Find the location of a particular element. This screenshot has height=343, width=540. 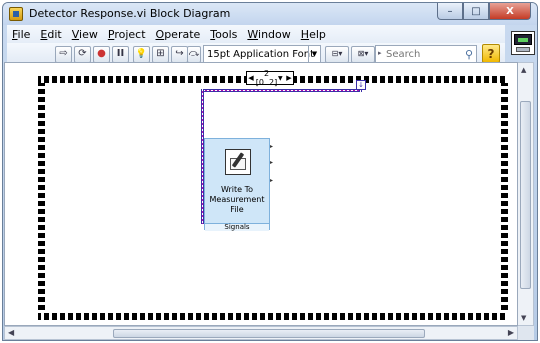

step-over-icon: ⤼ is located at coordinates (194, 54).